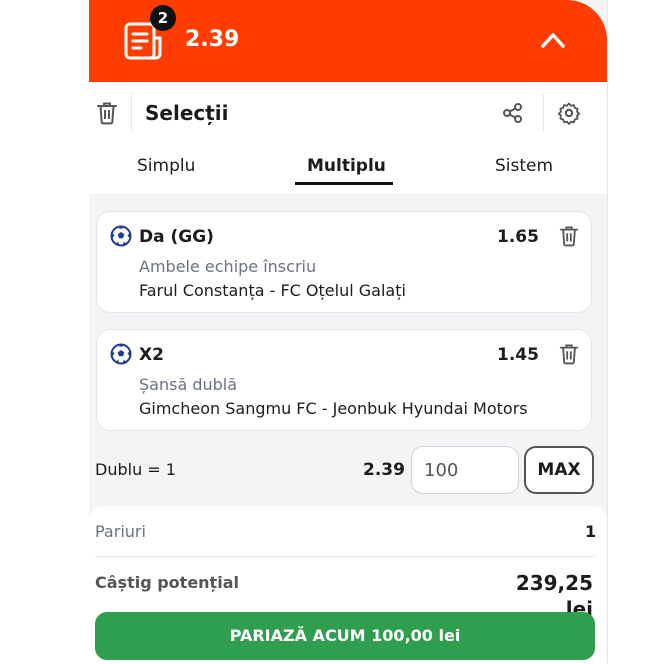  What do you see at coordinates (135, 469) in the screenshot?
I see `combination-label: Dublu = 1` at bounding box center [135, 469].